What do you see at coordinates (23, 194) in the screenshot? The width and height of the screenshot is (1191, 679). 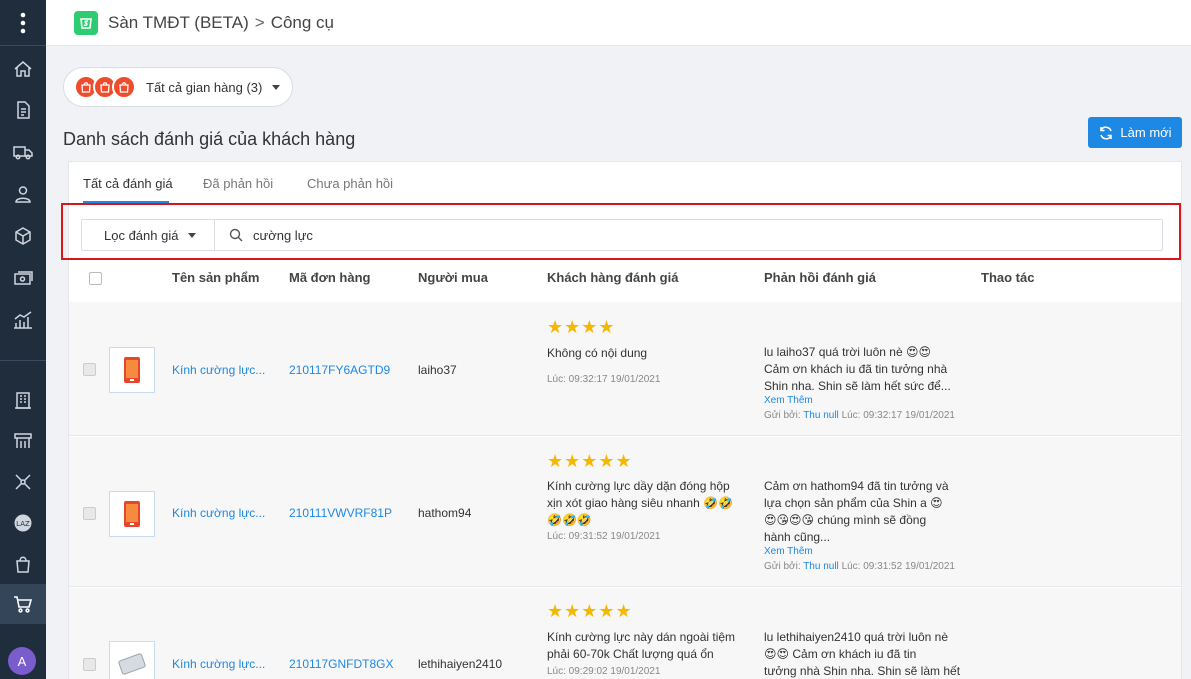 I see `user-icon` at bounding box center [23, 194].